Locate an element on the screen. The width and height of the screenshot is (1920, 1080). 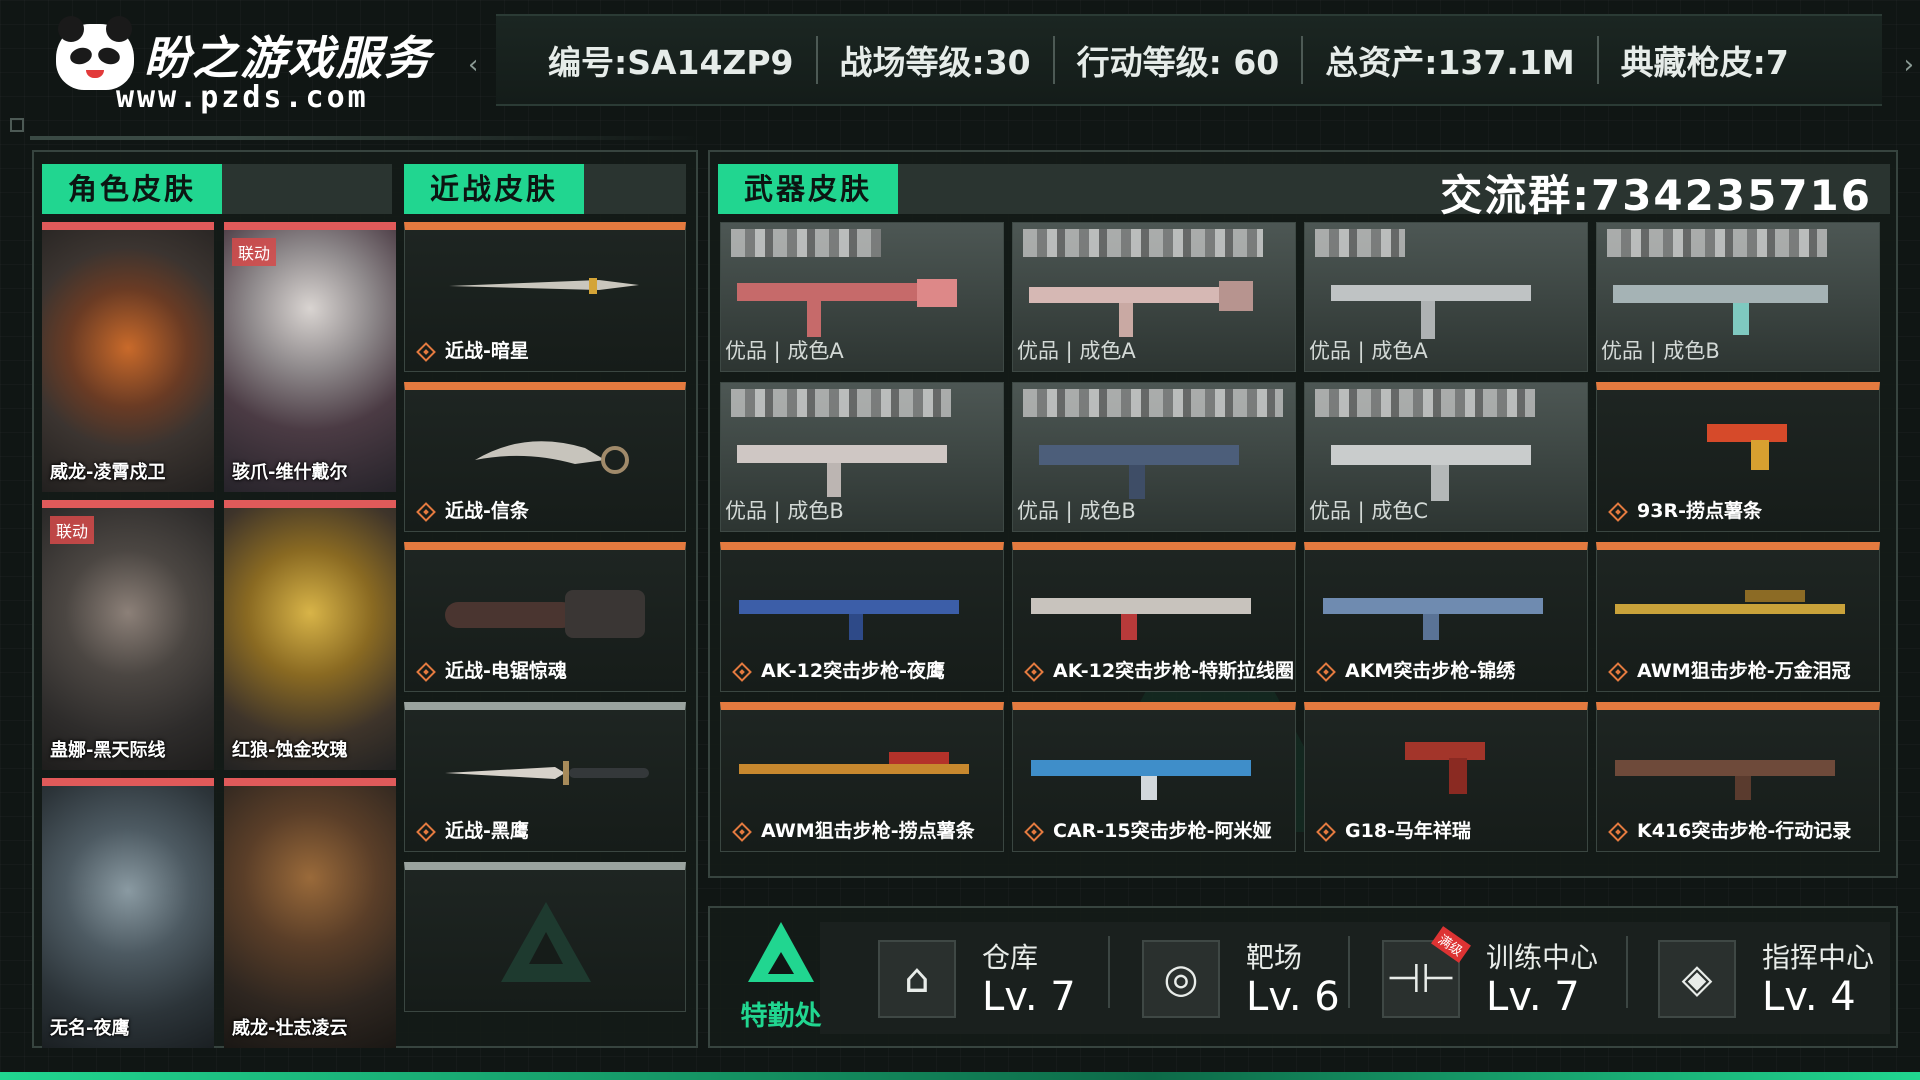
special-ops-brand: 特勤处 is located at coordinates (781, 978).